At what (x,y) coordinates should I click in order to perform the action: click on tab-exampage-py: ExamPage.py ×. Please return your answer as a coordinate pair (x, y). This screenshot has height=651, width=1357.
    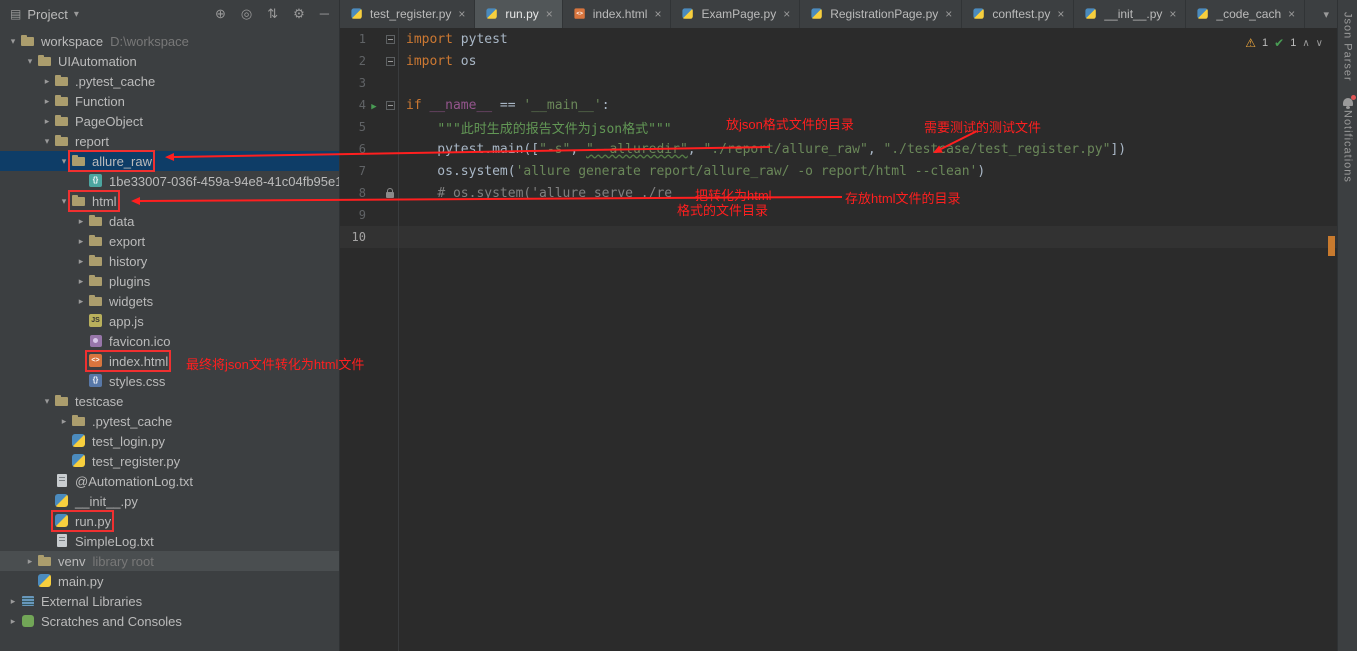
    Looking at the image, I should click on (736, 14).